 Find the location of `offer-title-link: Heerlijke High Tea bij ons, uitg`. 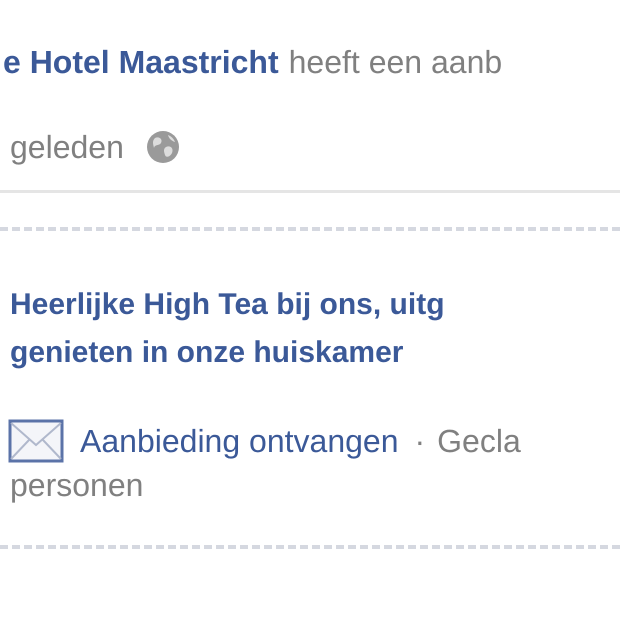

offer-title-link: Heerlijke High Tea bij ons, uitg is located at coordinates (315, 305).